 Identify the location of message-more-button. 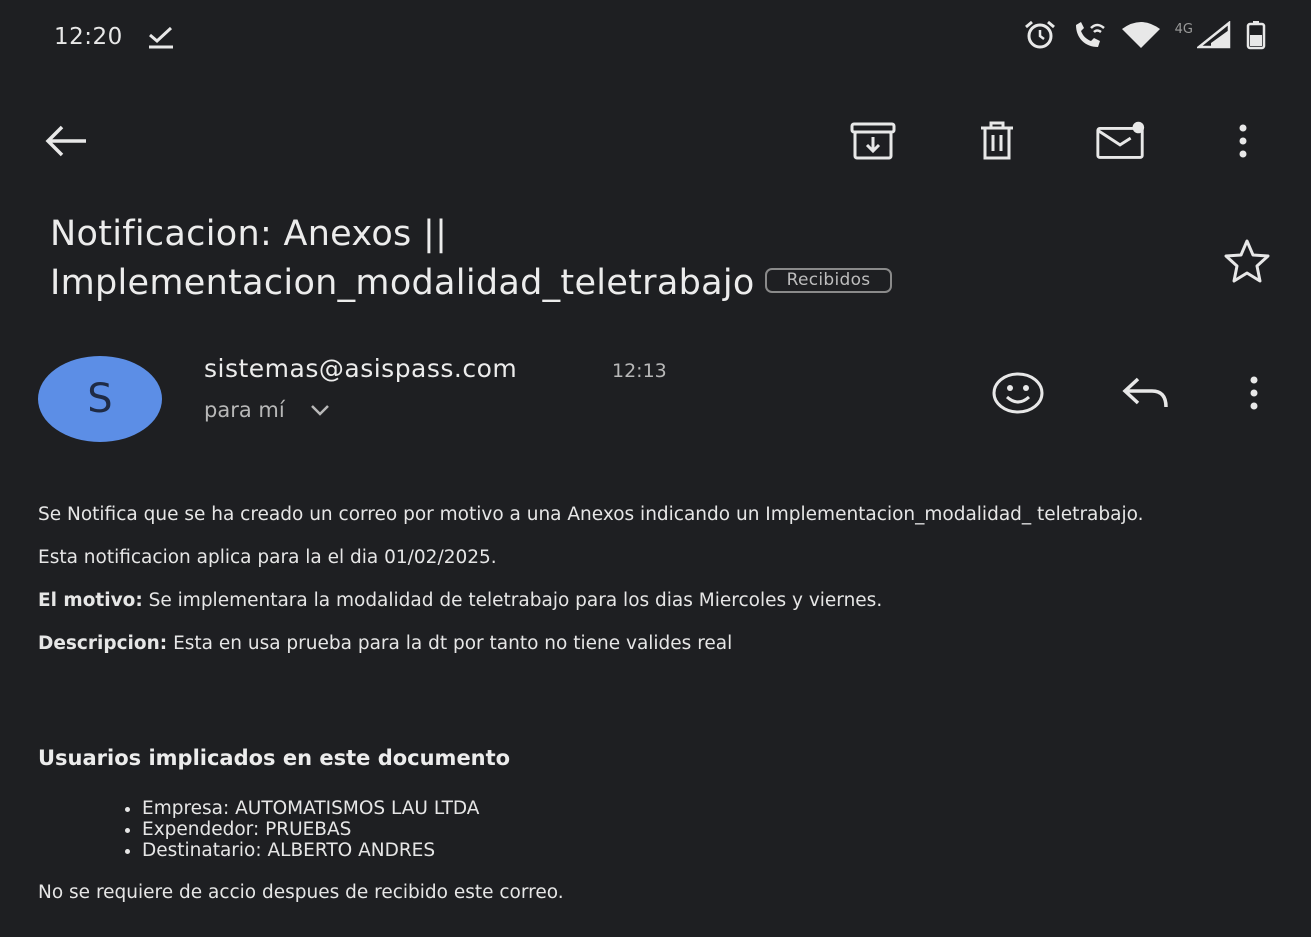
(1254, 393).